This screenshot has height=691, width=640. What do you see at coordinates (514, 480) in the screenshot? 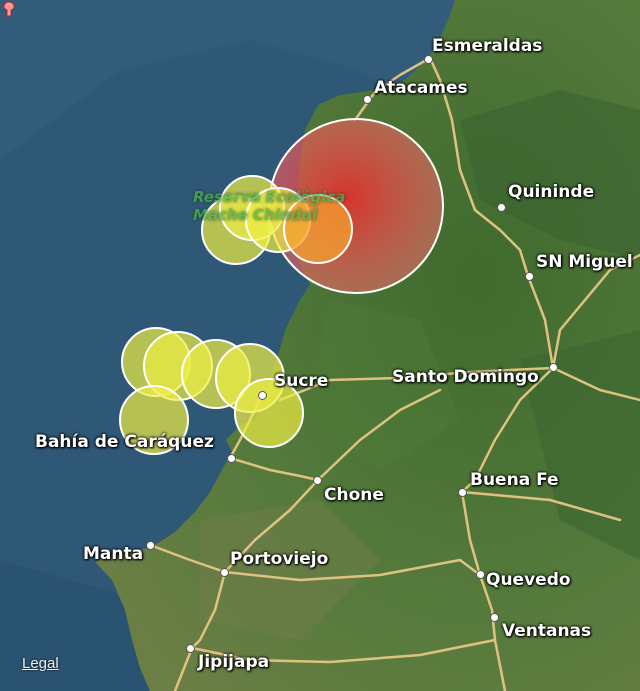
I see `city-label-buena-fe: Buena Fe` at bounding box center [514, 480].